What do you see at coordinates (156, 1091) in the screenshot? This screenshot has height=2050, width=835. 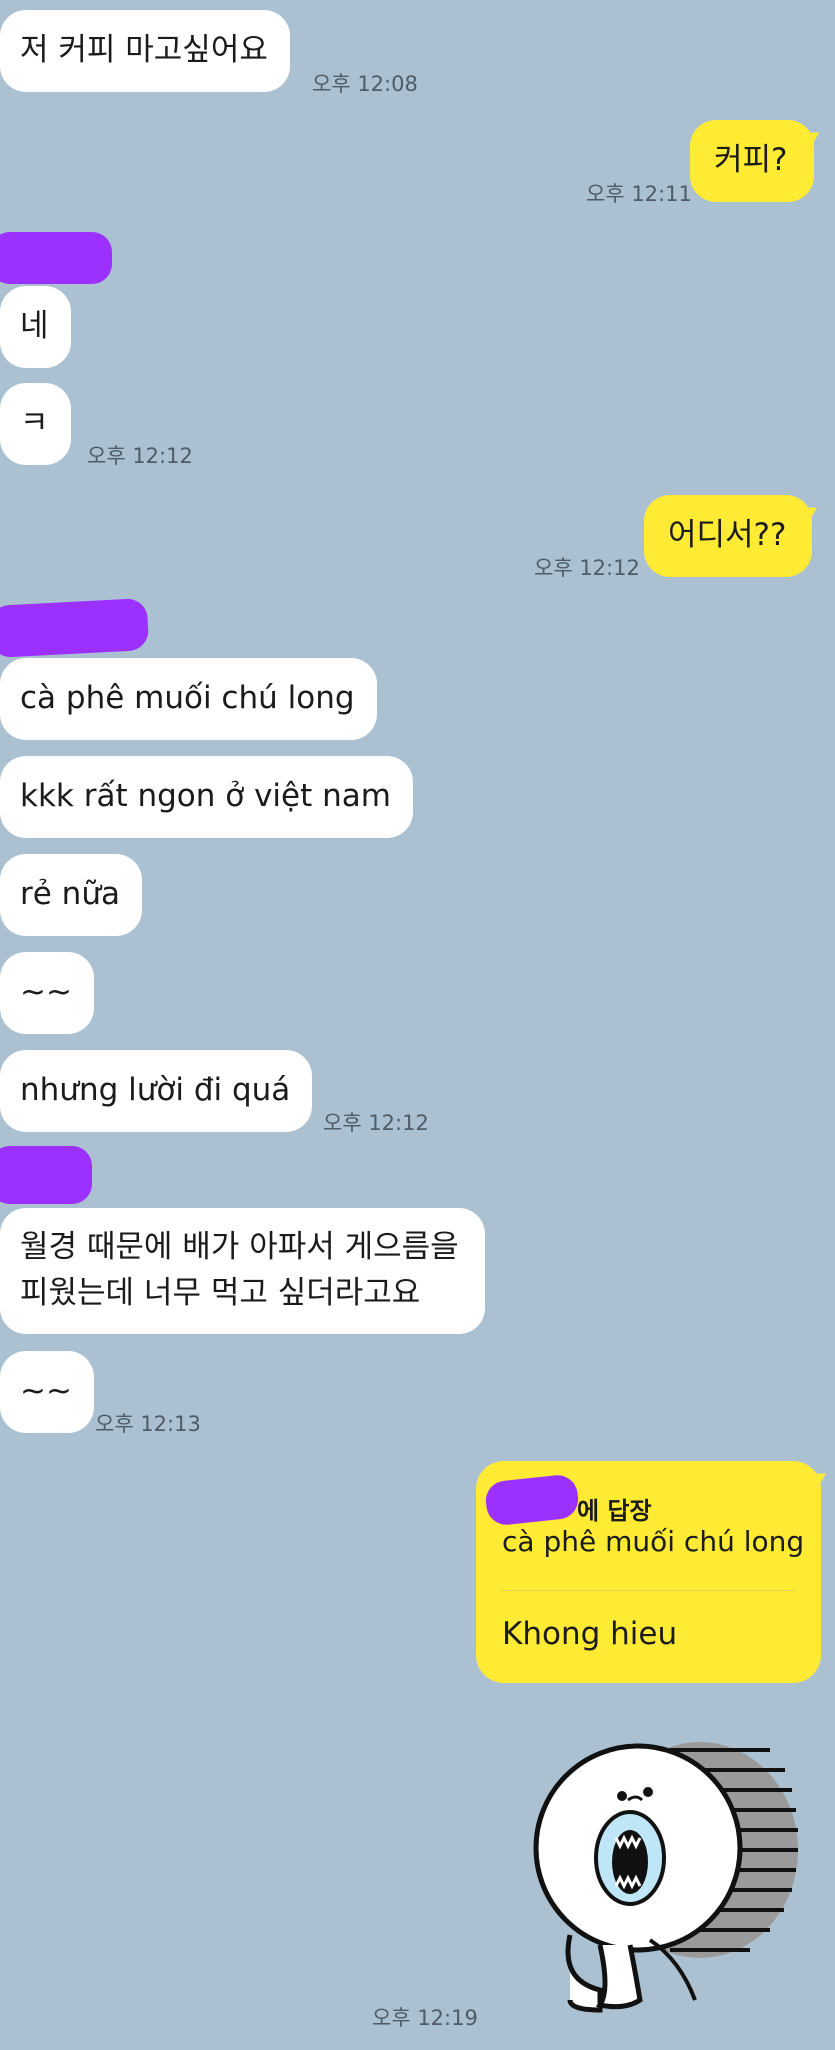 I see `message-bubble-incoming: nhưng lười đi quá` at bounding box center [156, 1091].